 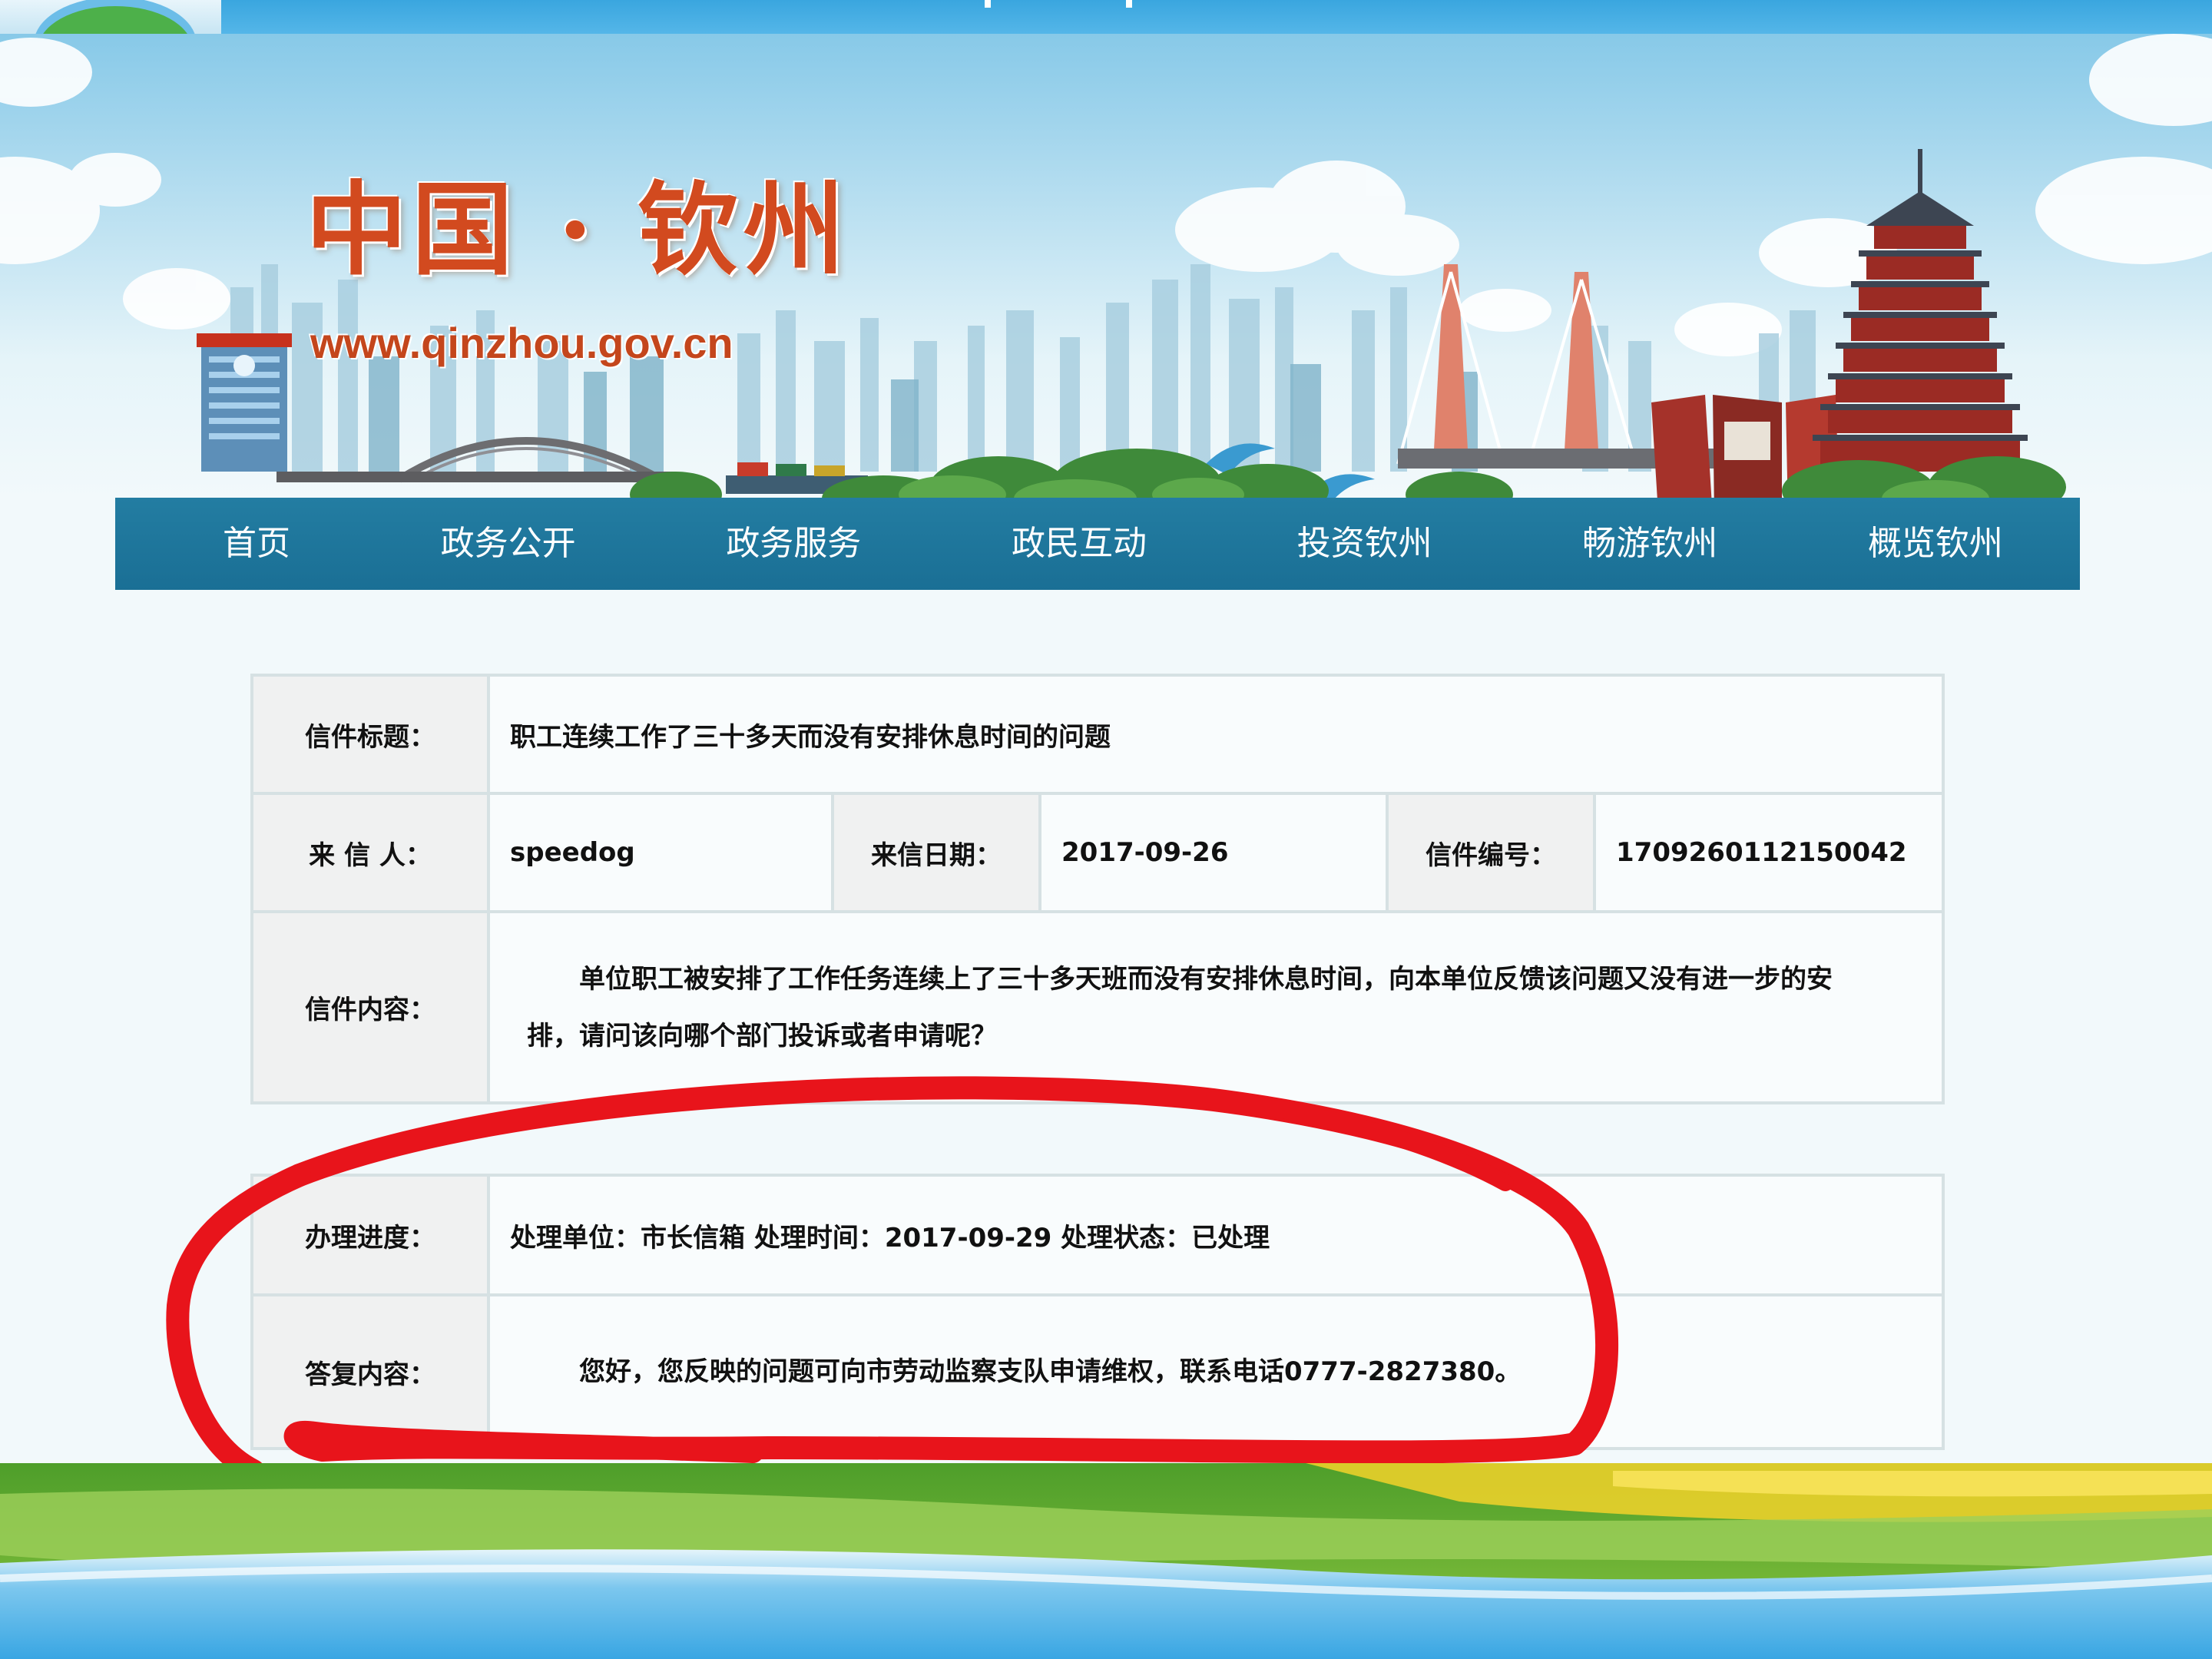 What do you see at coordinates (370, 734) in the screenshot?
I see `letter-title-label: 信件标题：` at bounding box center [370, 734].